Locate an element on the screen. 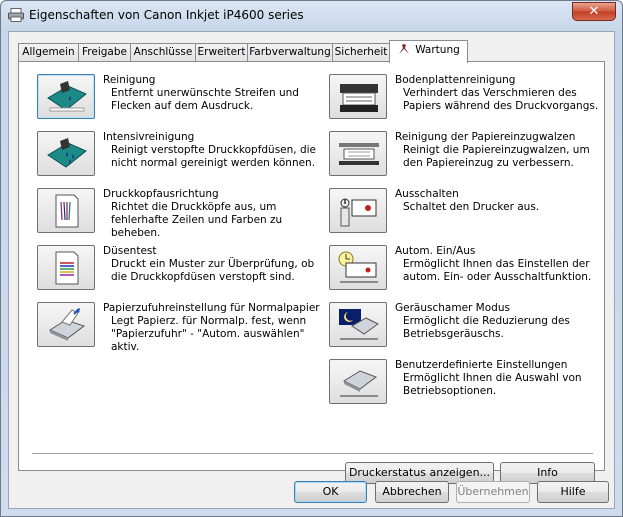  roller-cleaning-icon is located at coordinates (359, 154).